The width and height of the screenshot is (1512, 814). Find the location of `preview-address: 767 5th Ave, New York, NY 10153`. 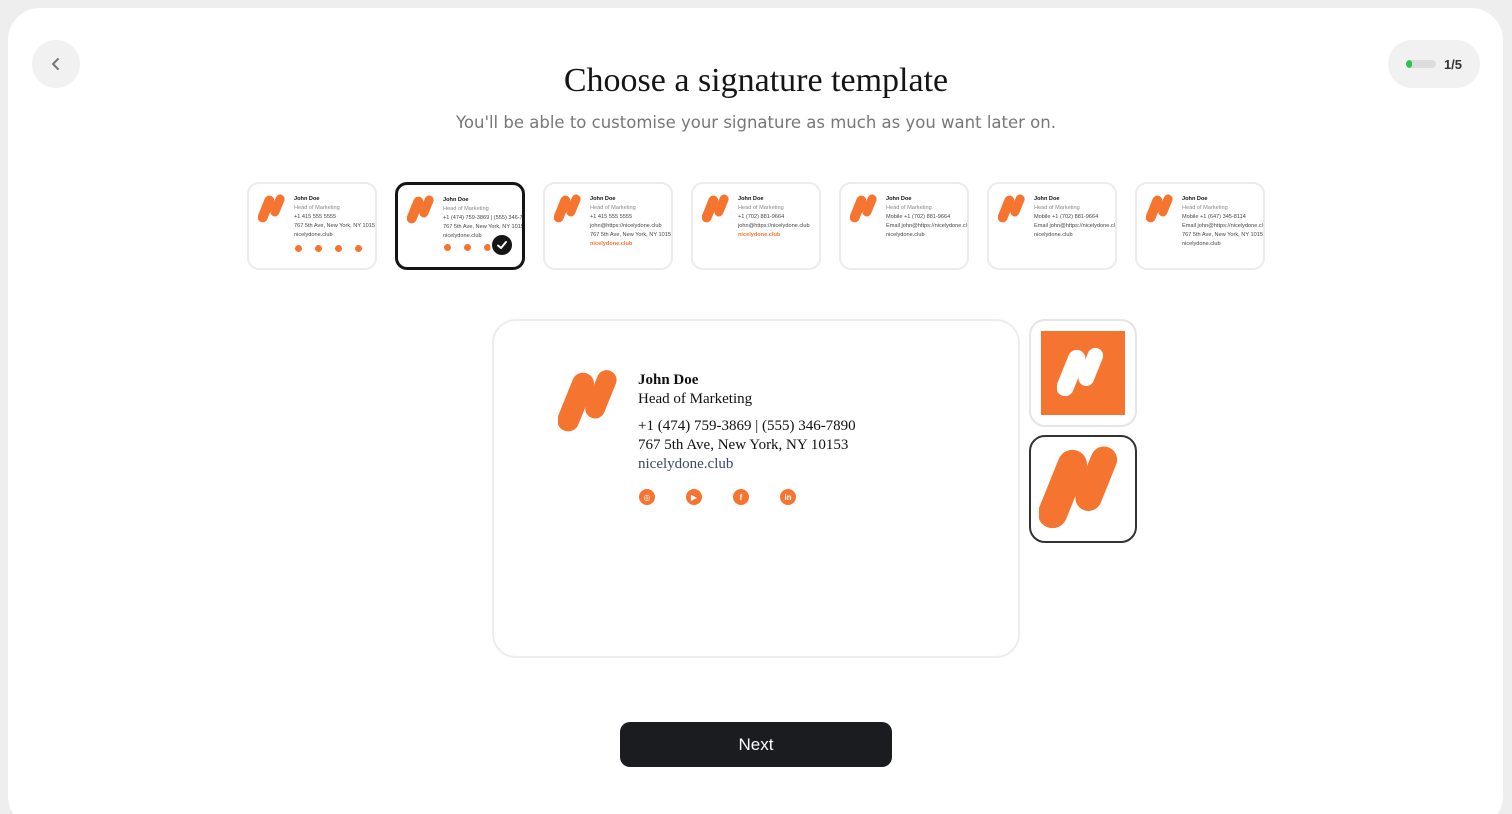

preview-address: 767 5th Ave, New York, NY 10153 is located at coordinates (743, 445).